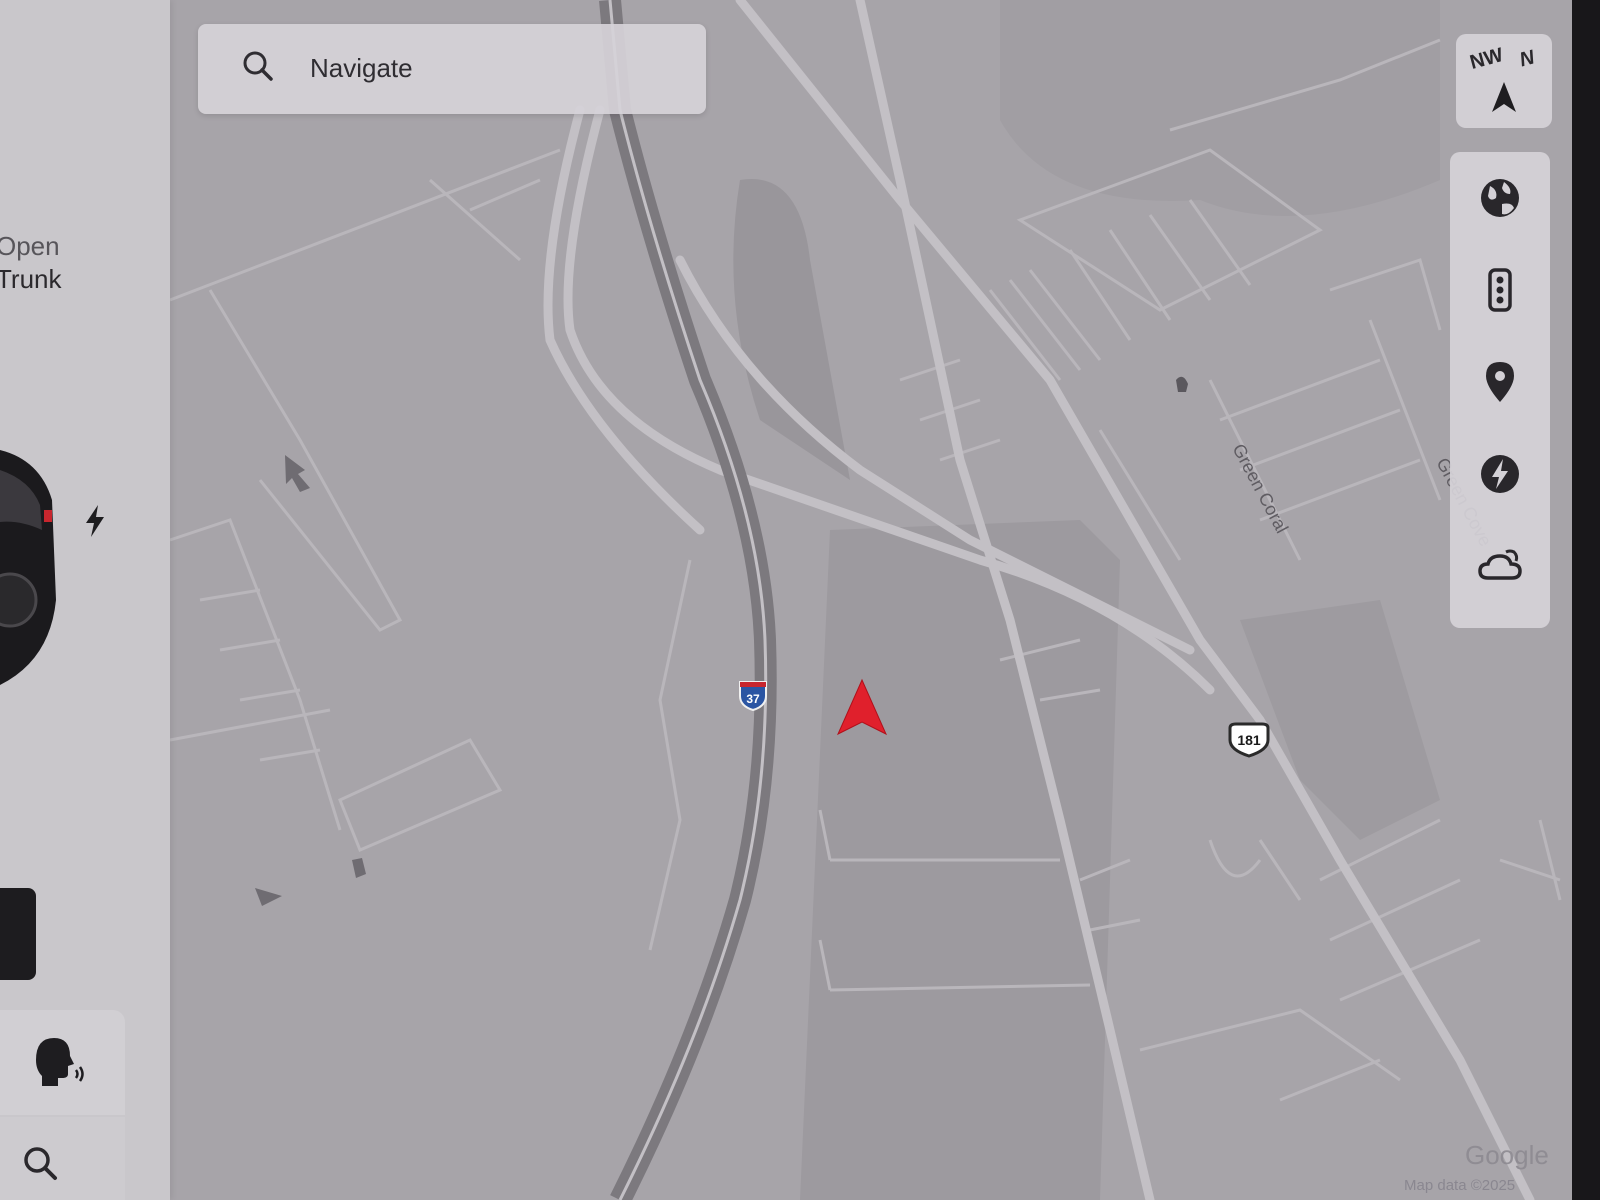  I want to click on location-pin-icon, so click(1500, 382).